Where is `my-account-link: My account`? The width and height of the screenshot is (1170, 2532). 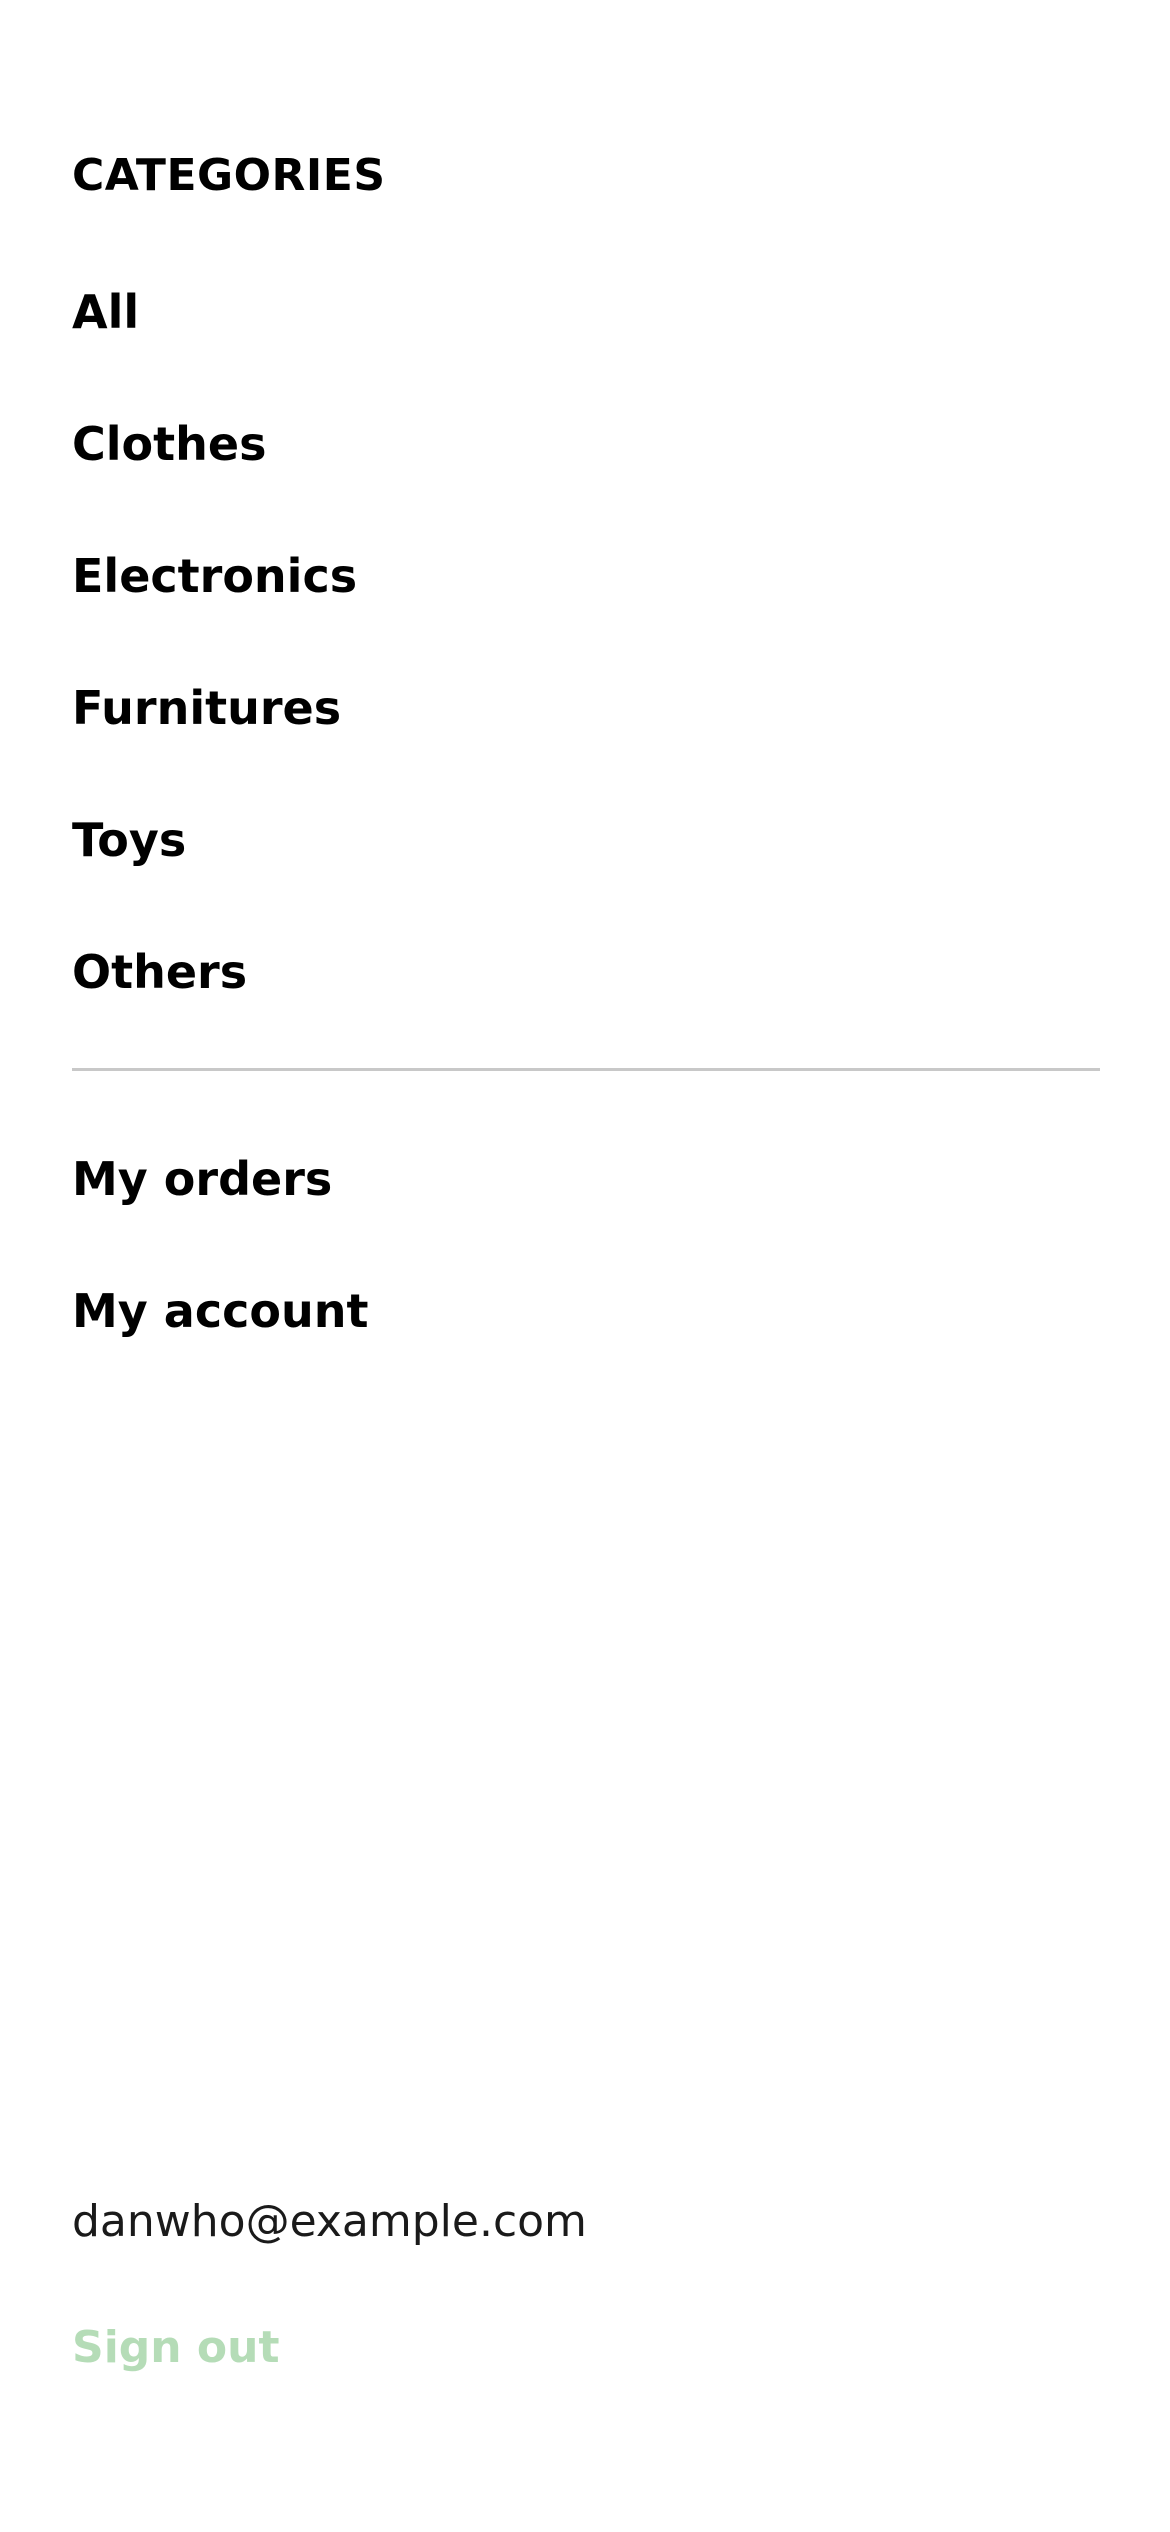
my-account-link: My account is located at coordinates (220, 1311).